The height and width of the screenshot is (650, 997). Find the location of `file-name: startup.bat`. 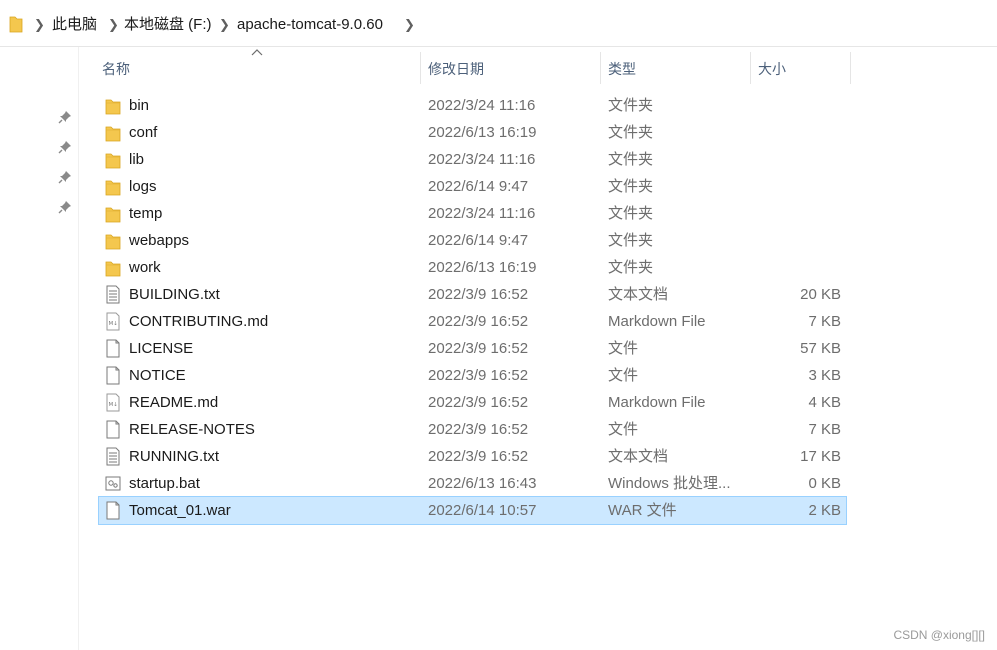

file-name: startup.bat is located at coordinates (164, 483).